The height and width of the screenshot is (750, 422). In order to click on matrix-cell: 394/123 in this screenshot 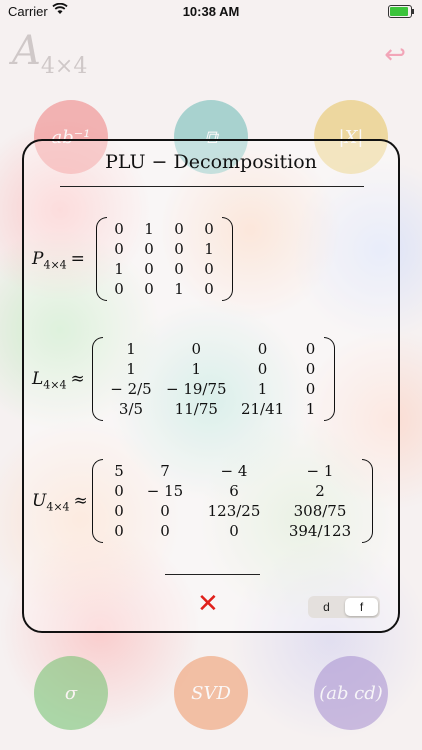, I will do `click(320, 531)`.